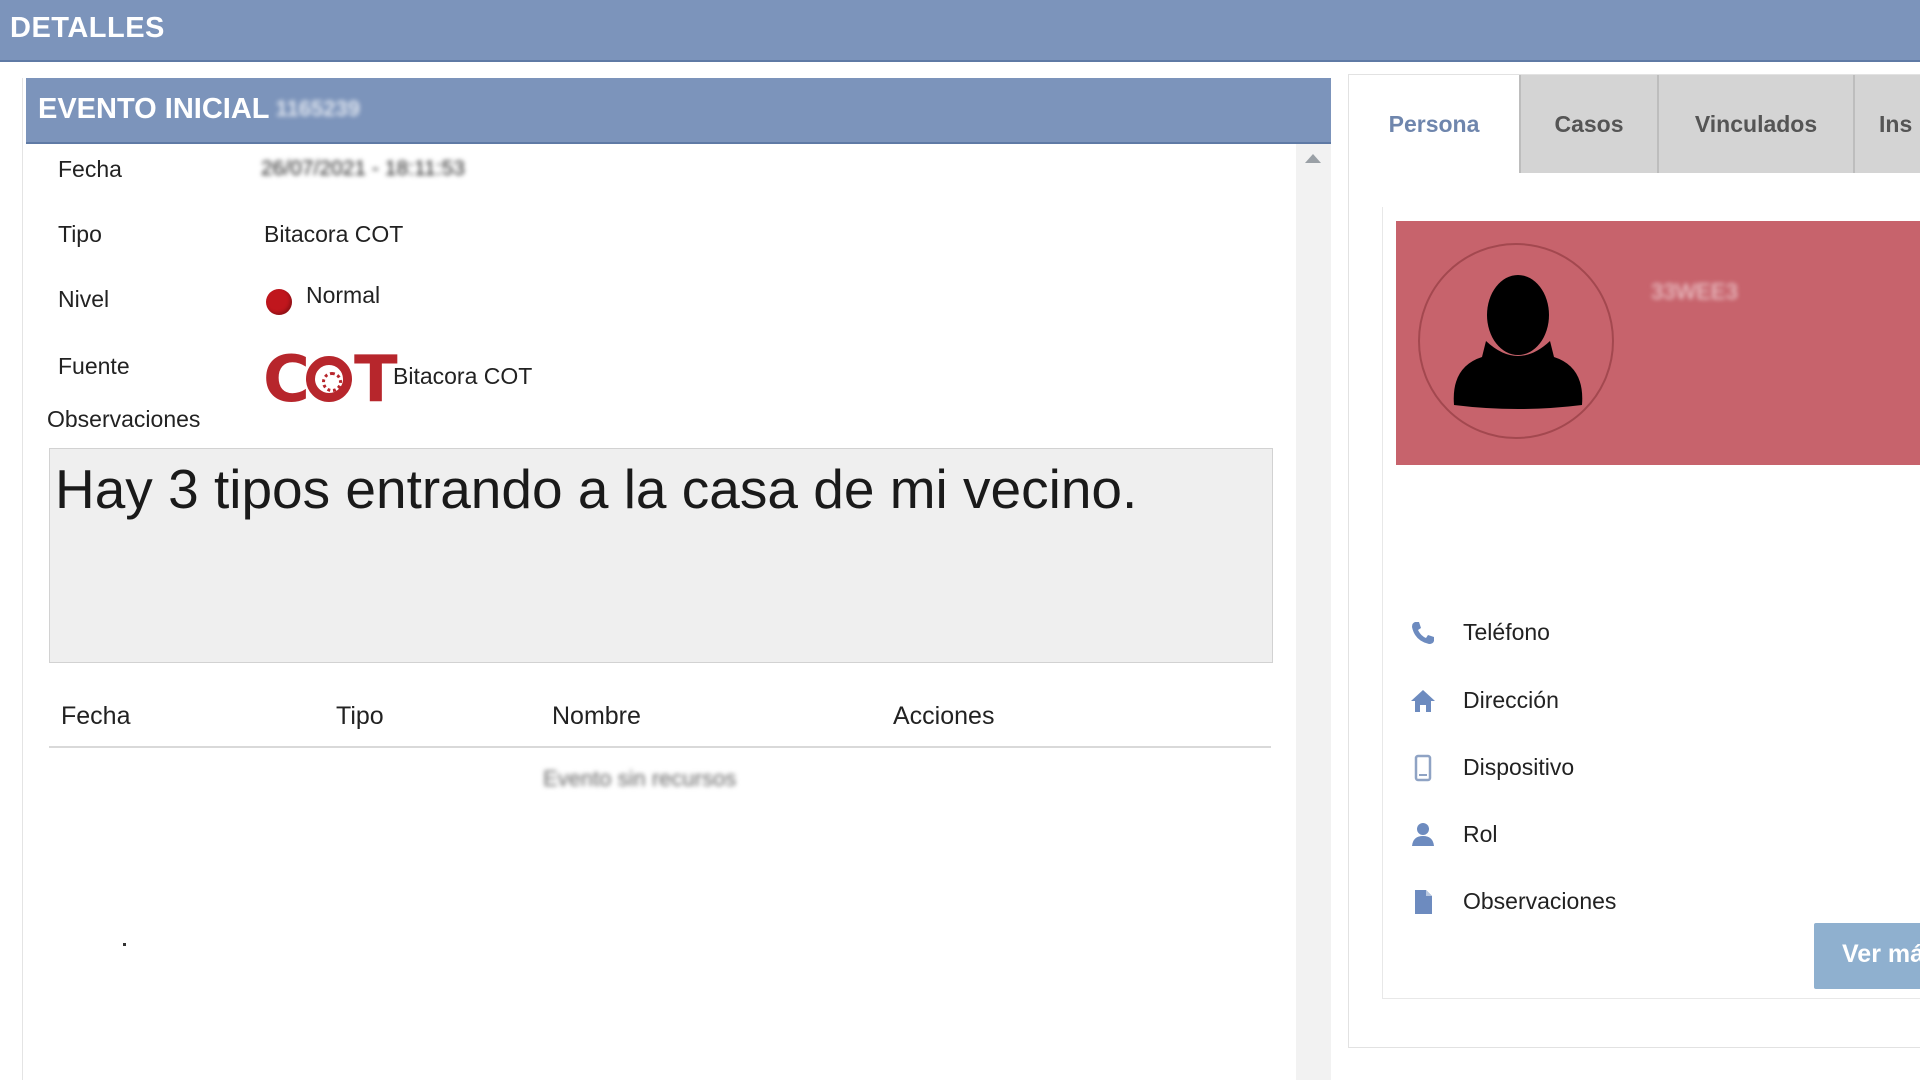 This screenshot has height=1080, width=1920. I want to click on table-divider, so click(660, 747).